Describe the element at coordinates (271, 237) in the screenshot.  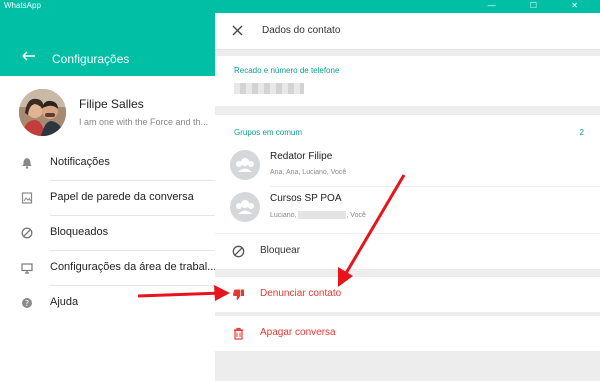
I see `annotation-arrows` at that location.